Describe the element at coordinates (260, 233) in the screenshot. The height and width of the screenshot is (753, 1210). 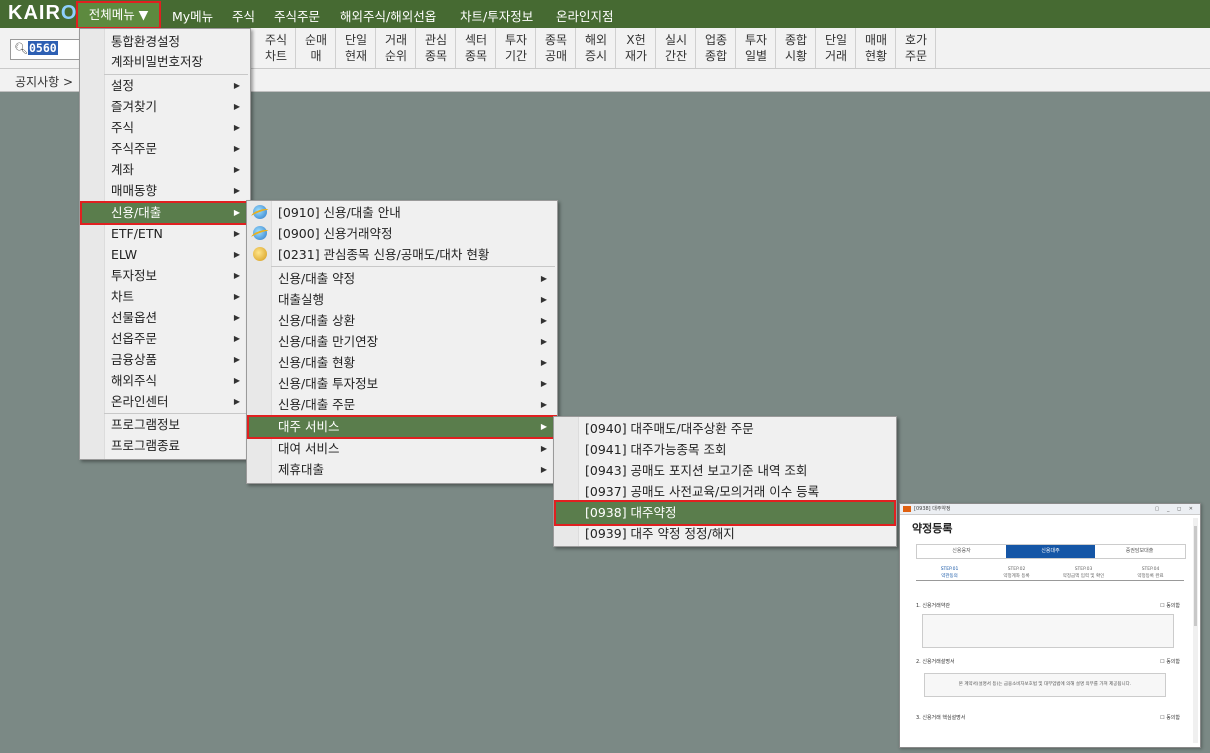
I see `ie-icon` at that location.